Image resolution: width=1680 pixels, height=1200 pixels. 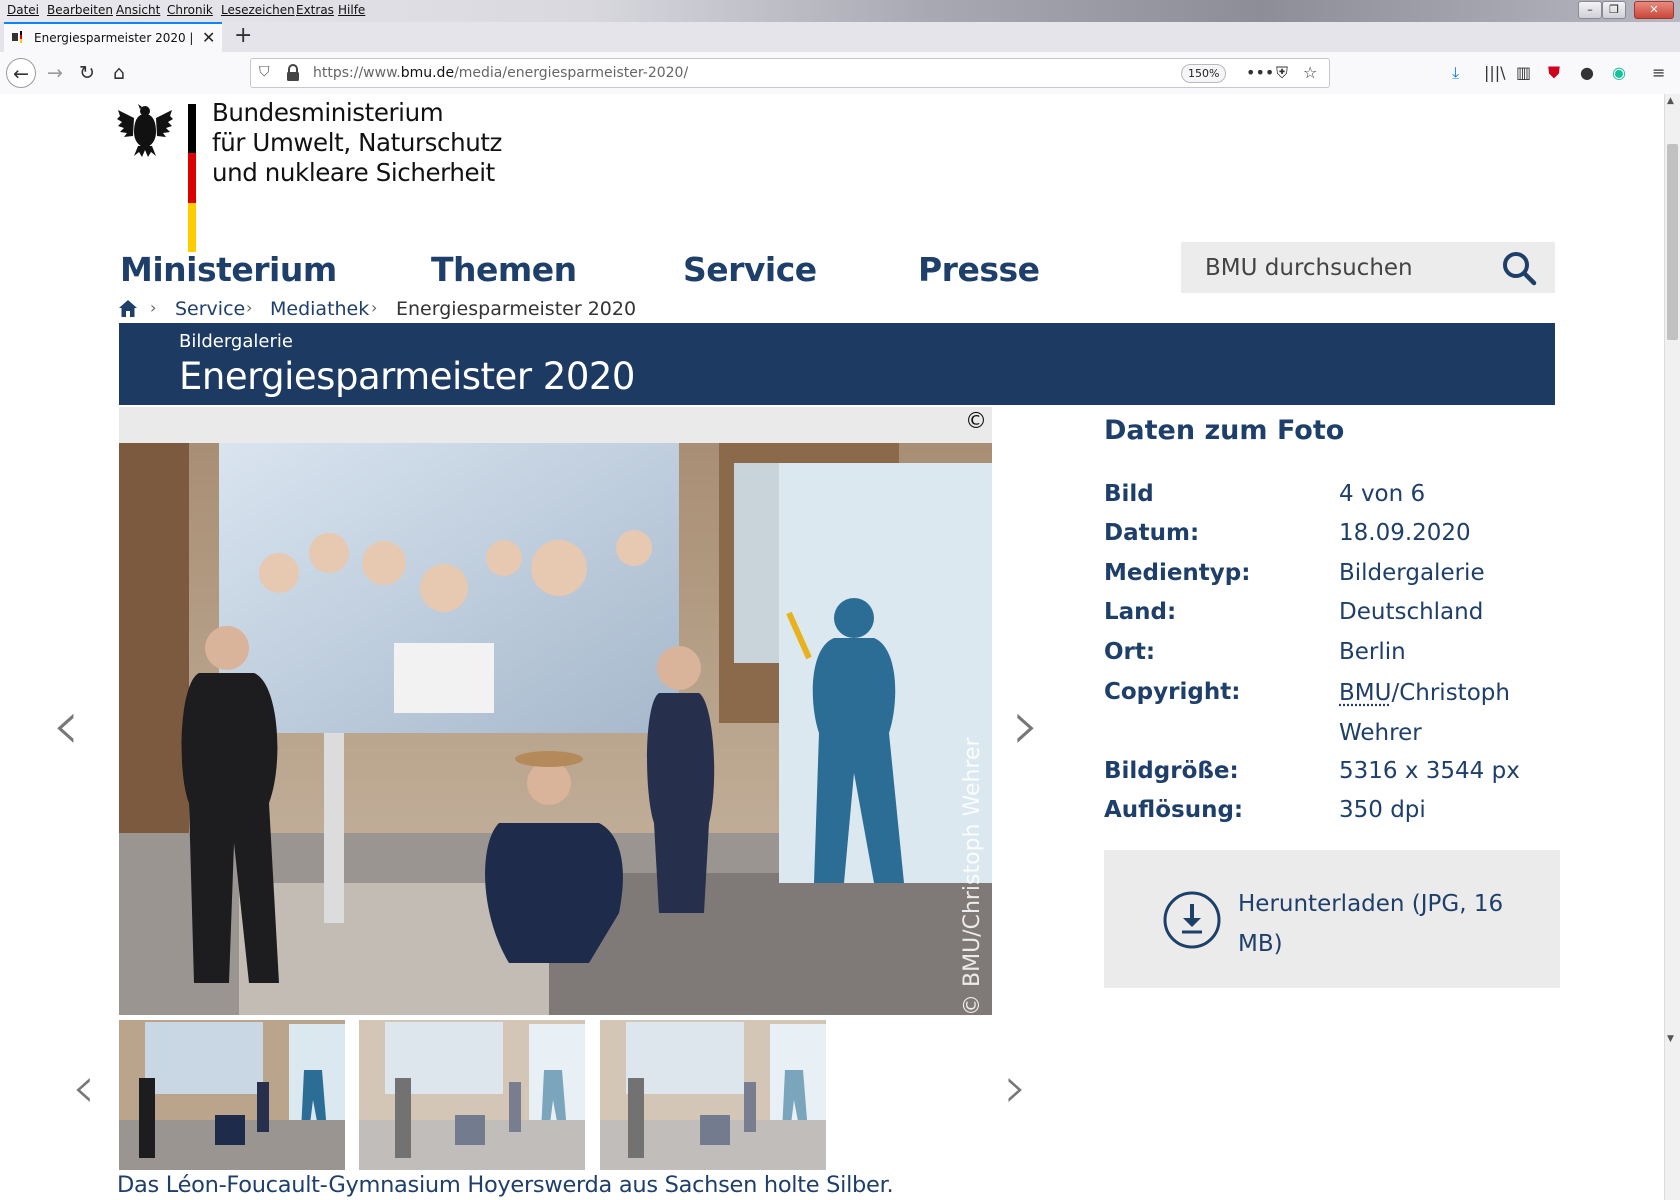 I want to click on bmu-favicon-icon, so click(x=17, y=37).